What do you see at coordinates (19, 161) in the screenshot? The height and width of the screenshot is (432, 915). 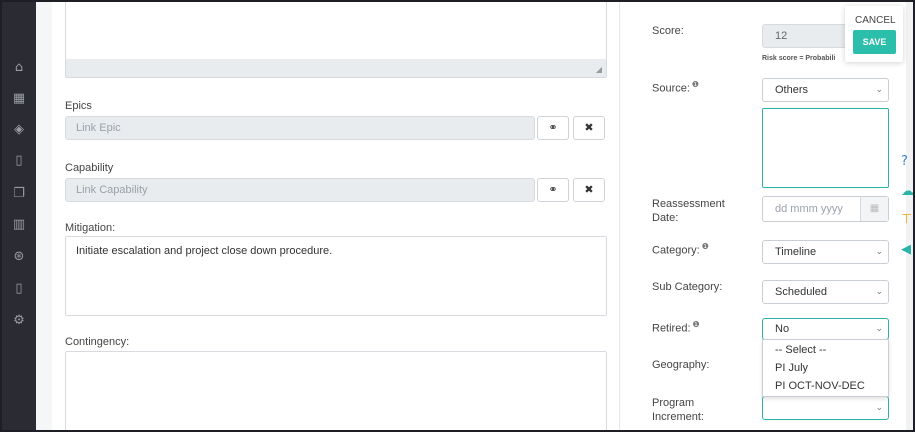 I see `book-icon: ▯` at bounding box center [19, 161].